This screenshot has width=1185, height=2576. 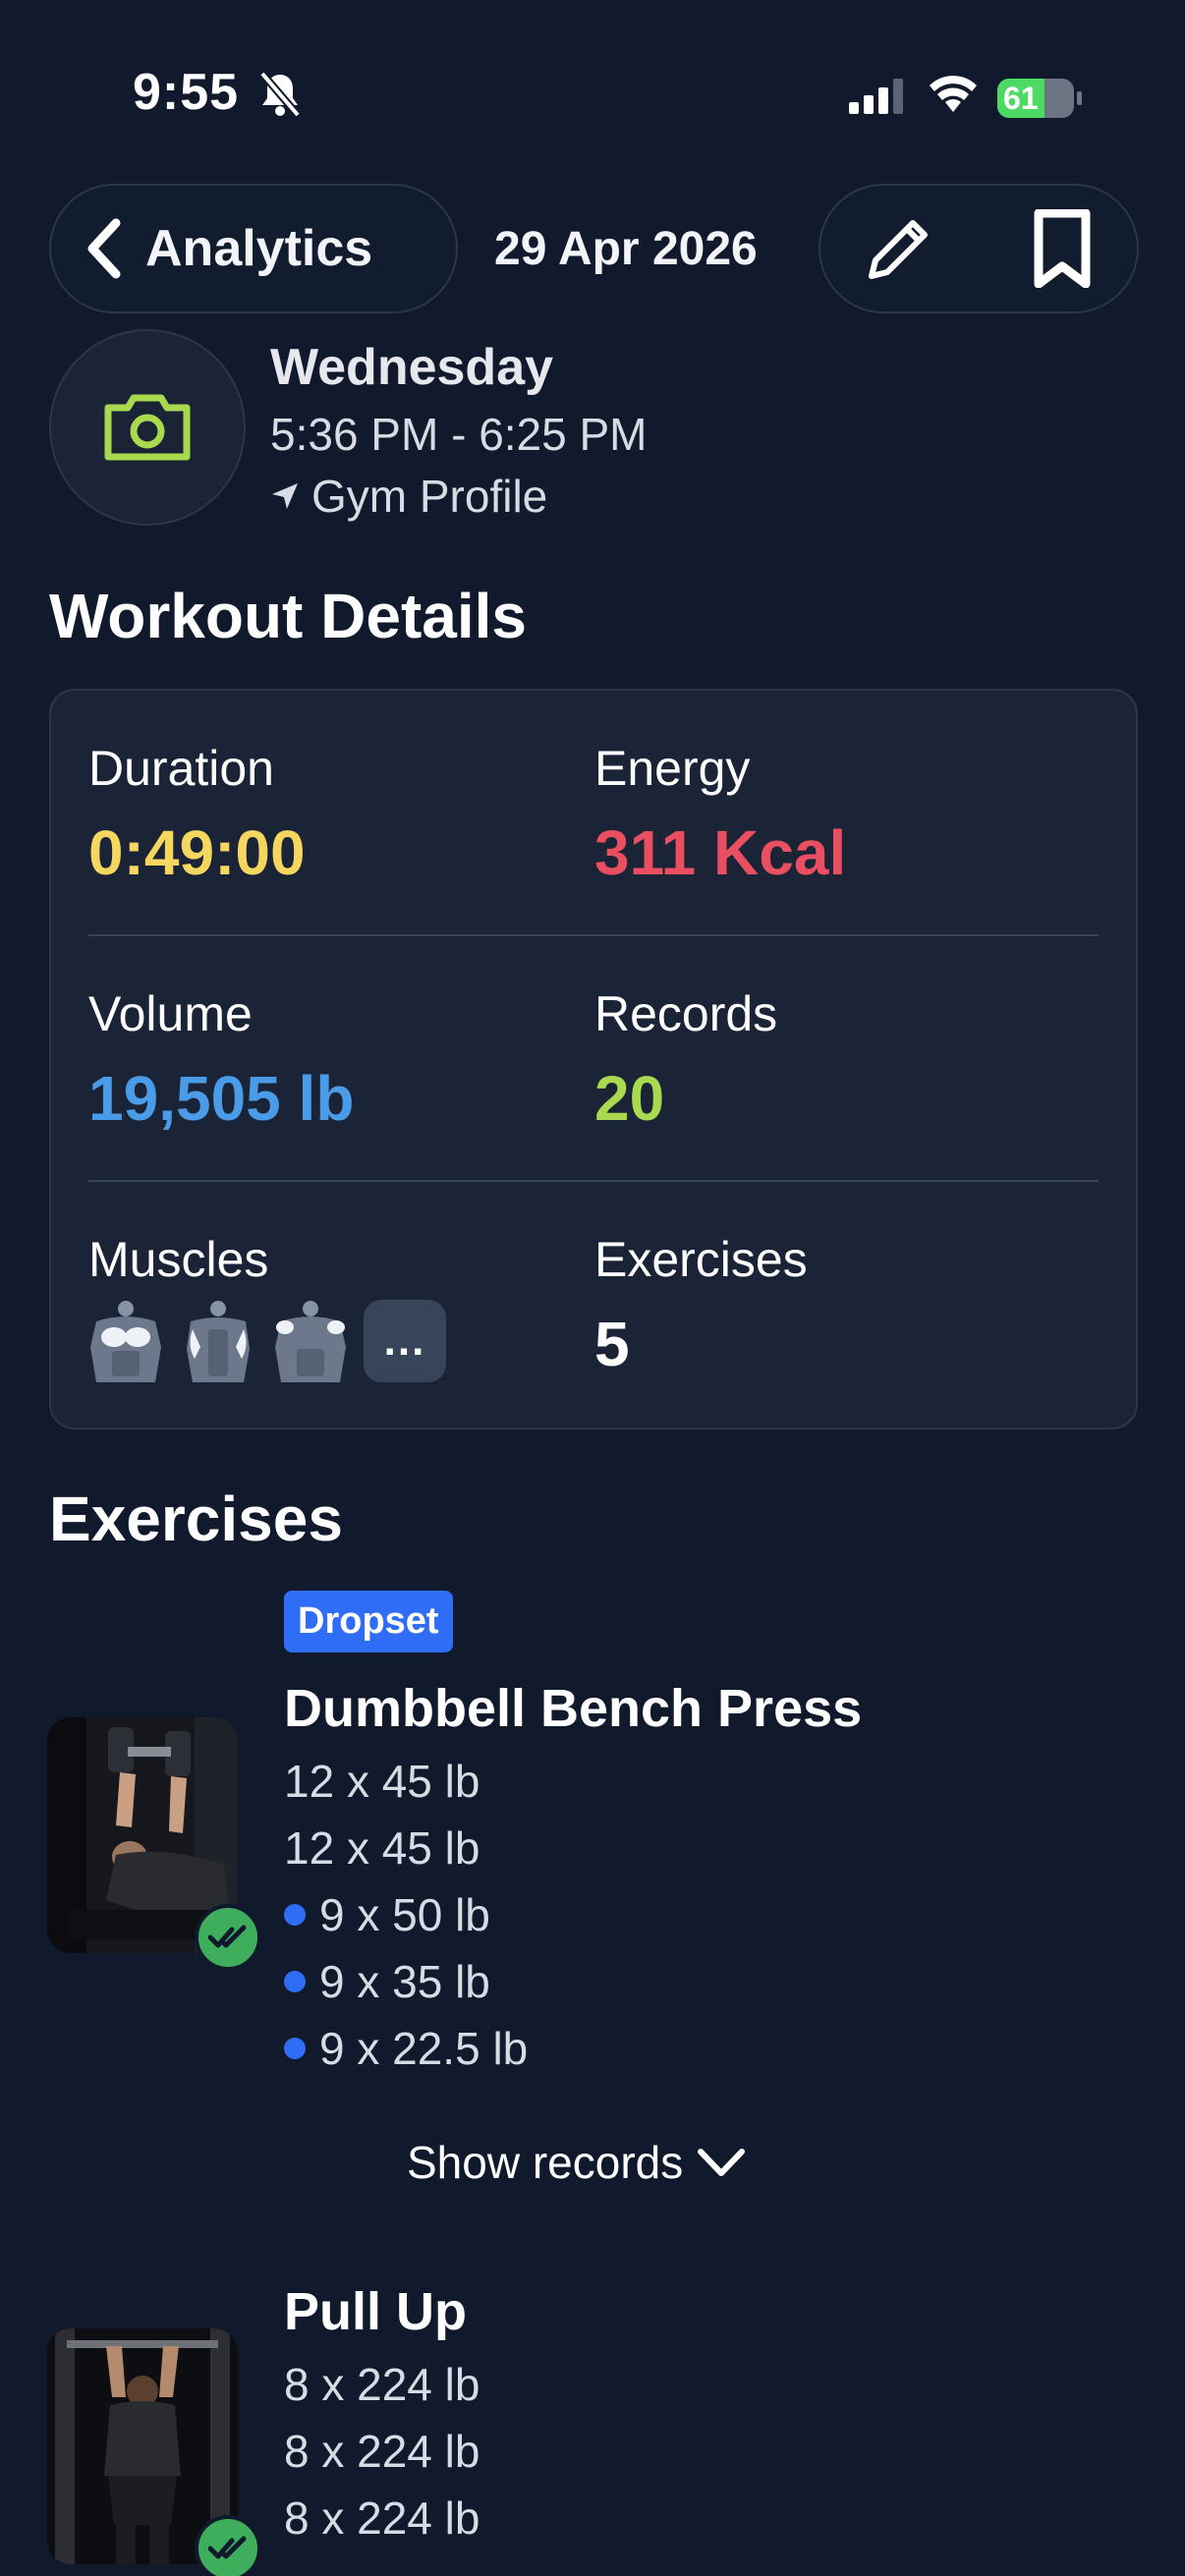 What do you see at coordinates (722, 2162) in the screenshot?
I see `chevron-down-icon` at bounding box center [722, 2162].